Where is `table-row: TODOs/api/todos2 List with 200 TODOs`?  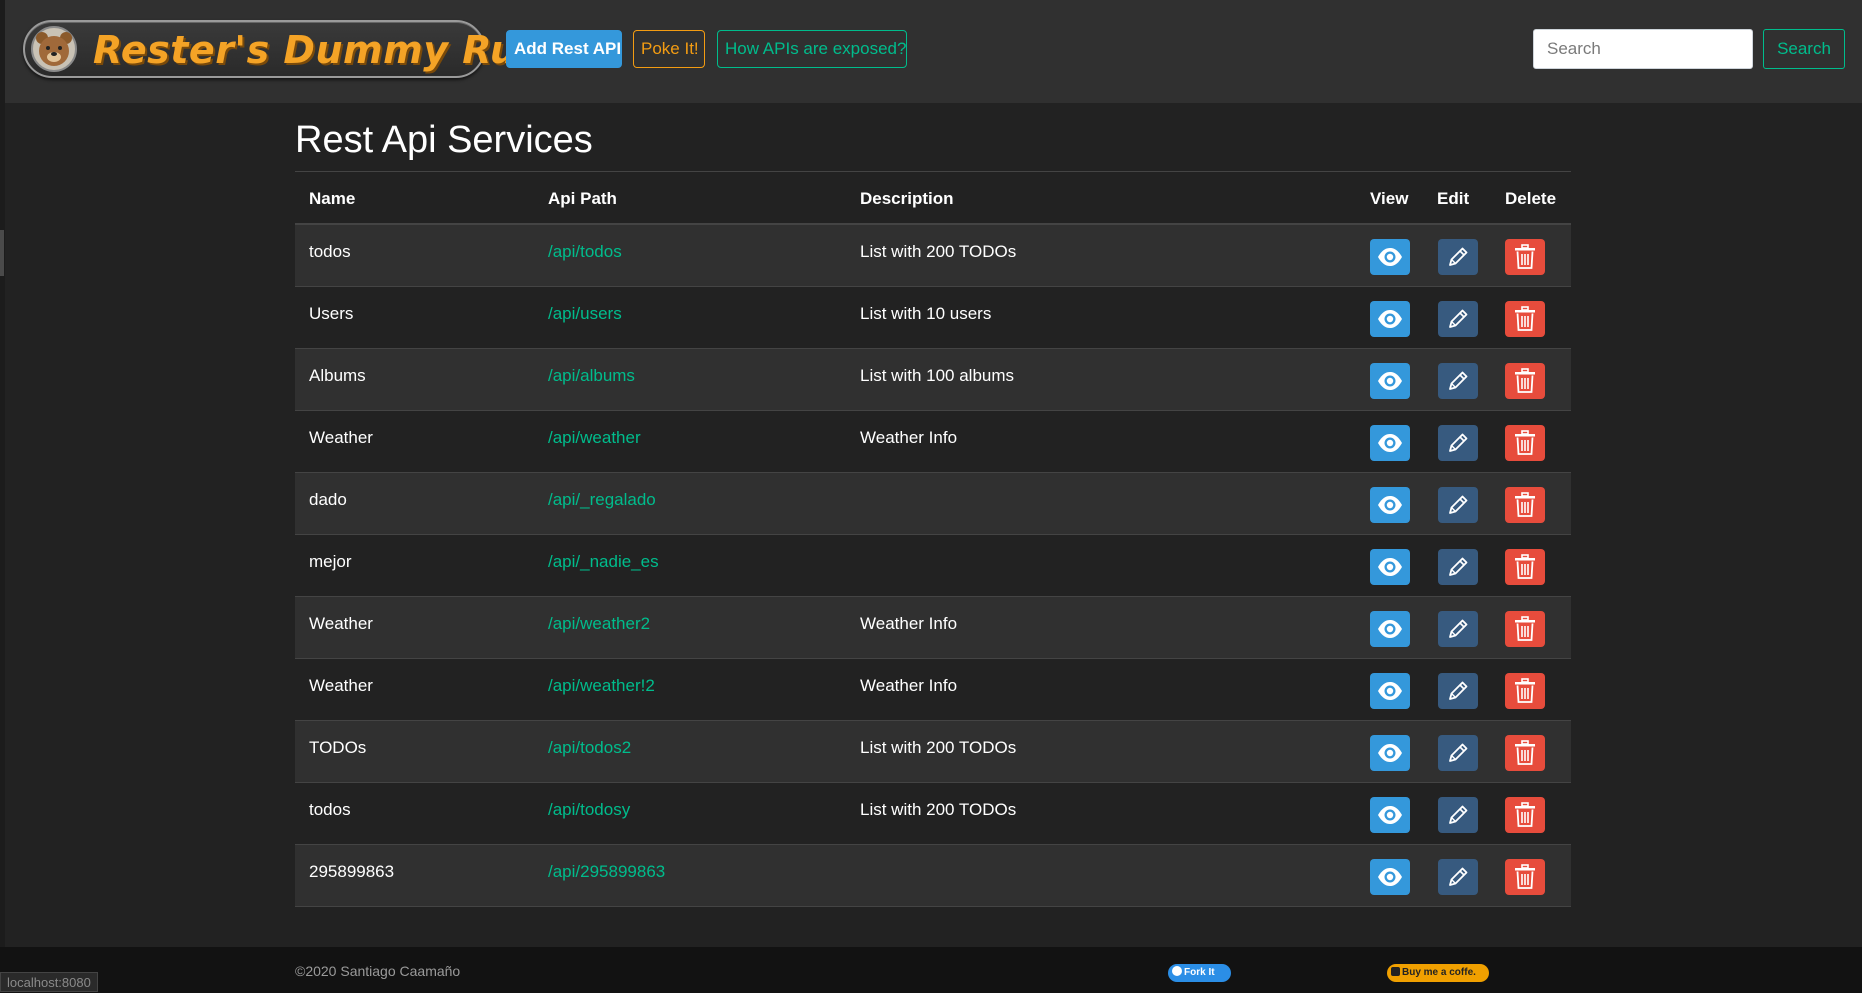 table-row: TODOs/api/todos2 List with 200 TODOs is located at coordinates (933, 752).